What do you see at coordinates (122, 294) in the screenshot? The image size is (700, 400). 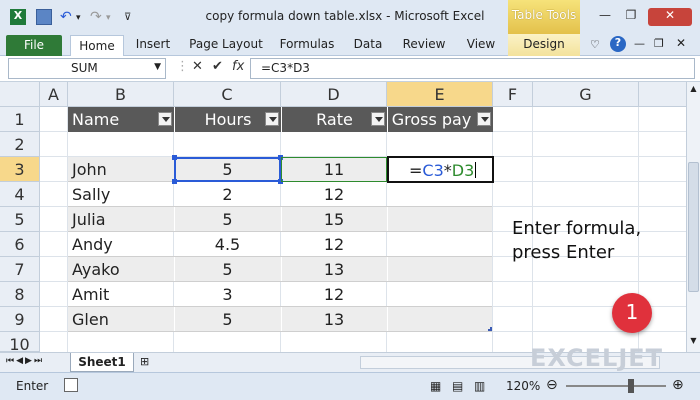 I see `cell-b8: Amit` at bounding box center [122, 294].